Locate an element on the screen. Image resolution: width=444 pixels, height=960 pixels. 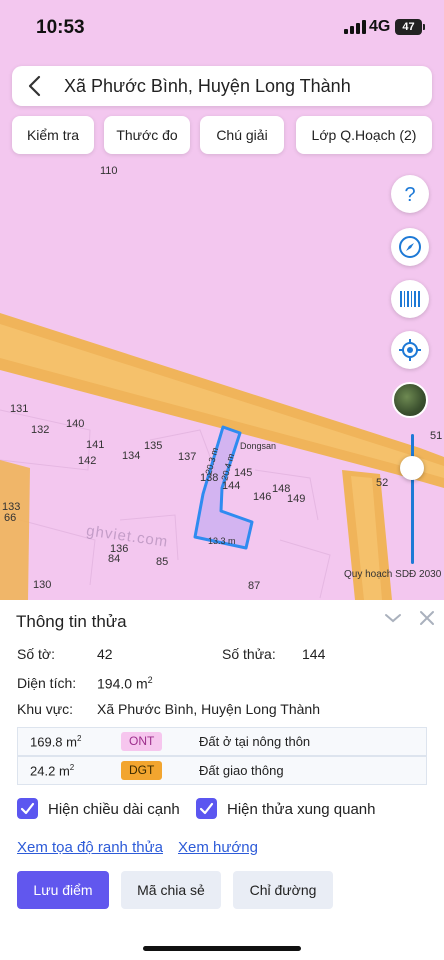
land-use-area: 24.2 m2 is located at coordinates (52, 771).